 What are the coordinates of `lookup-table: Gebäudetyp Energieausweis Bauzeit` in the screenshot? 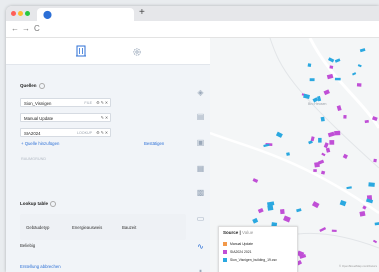 It's located at (103, 227).